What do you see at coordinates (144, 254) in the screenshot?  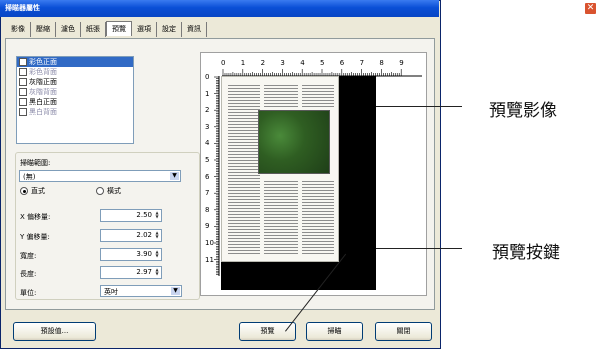 I see `width-value: 3.90` at bounding box center [144, 254].